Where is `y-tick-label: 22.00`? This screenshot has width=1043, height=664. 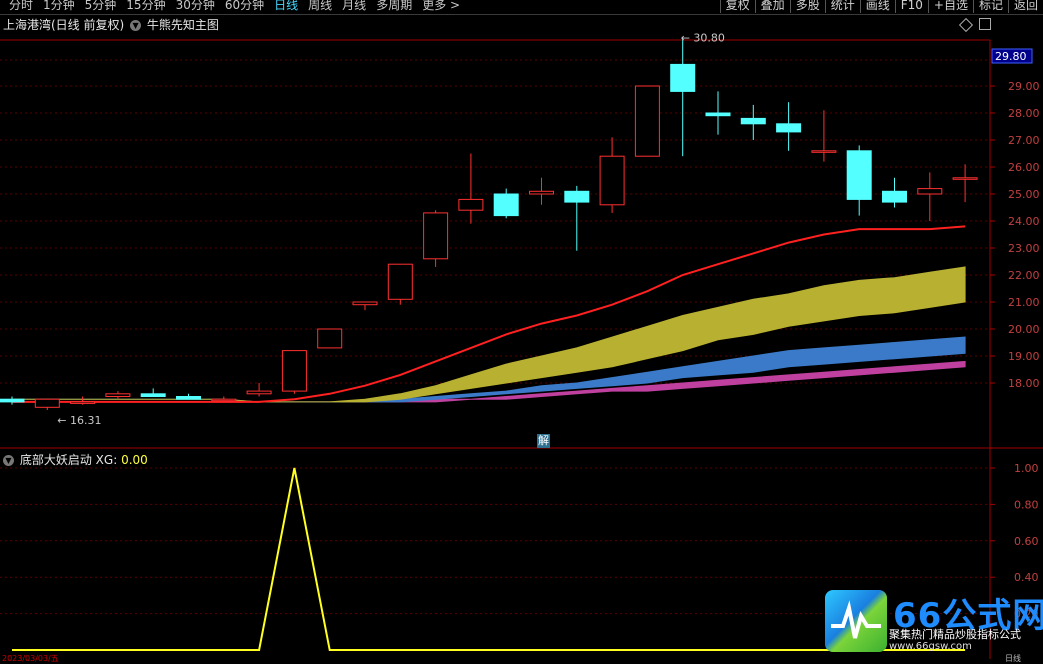
y-tick-label: 22.00 is located at coordinates (1024, 275).